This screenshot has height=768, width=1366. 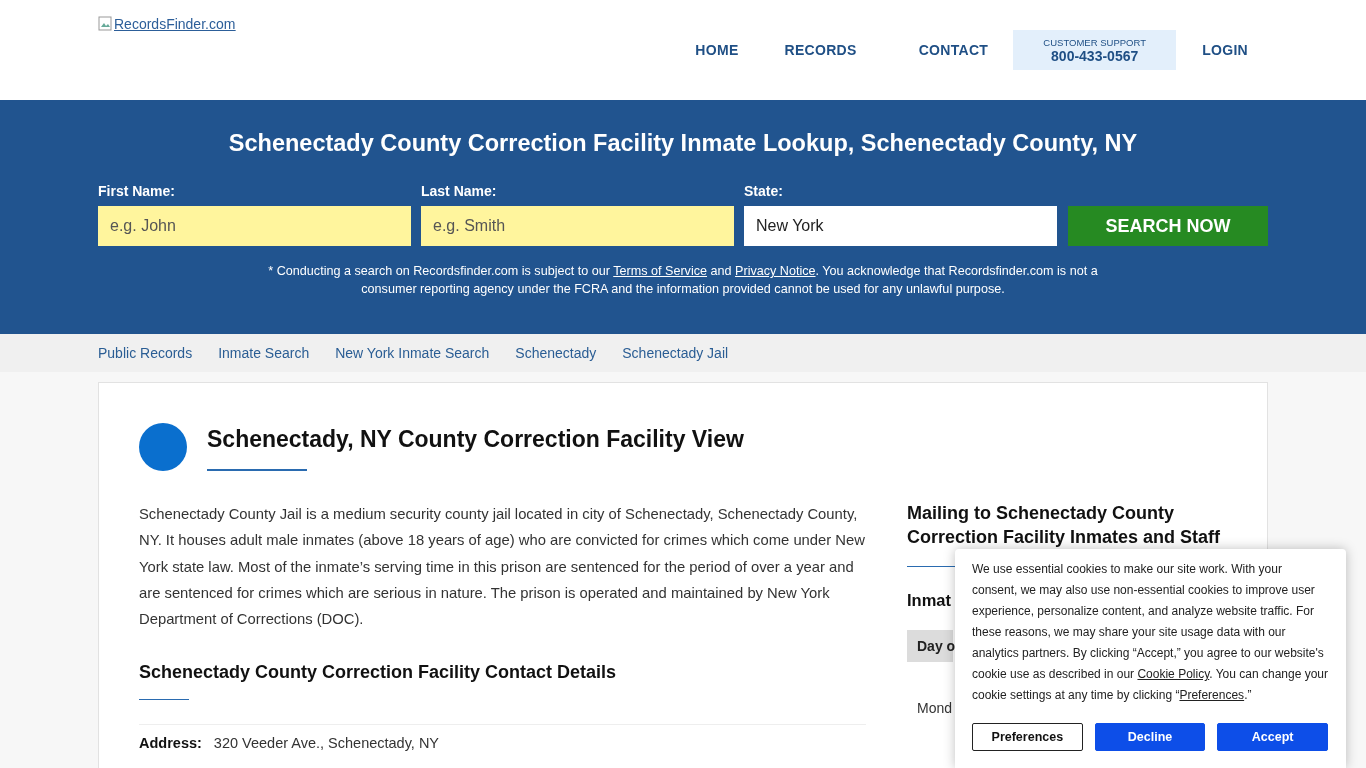 What do you see at coordinates (1095, 50) in the screenshot?
I see `support-phone-link: CUSTOMER SUPPORT 800-433-0567` at bounding box center [1095, 50].